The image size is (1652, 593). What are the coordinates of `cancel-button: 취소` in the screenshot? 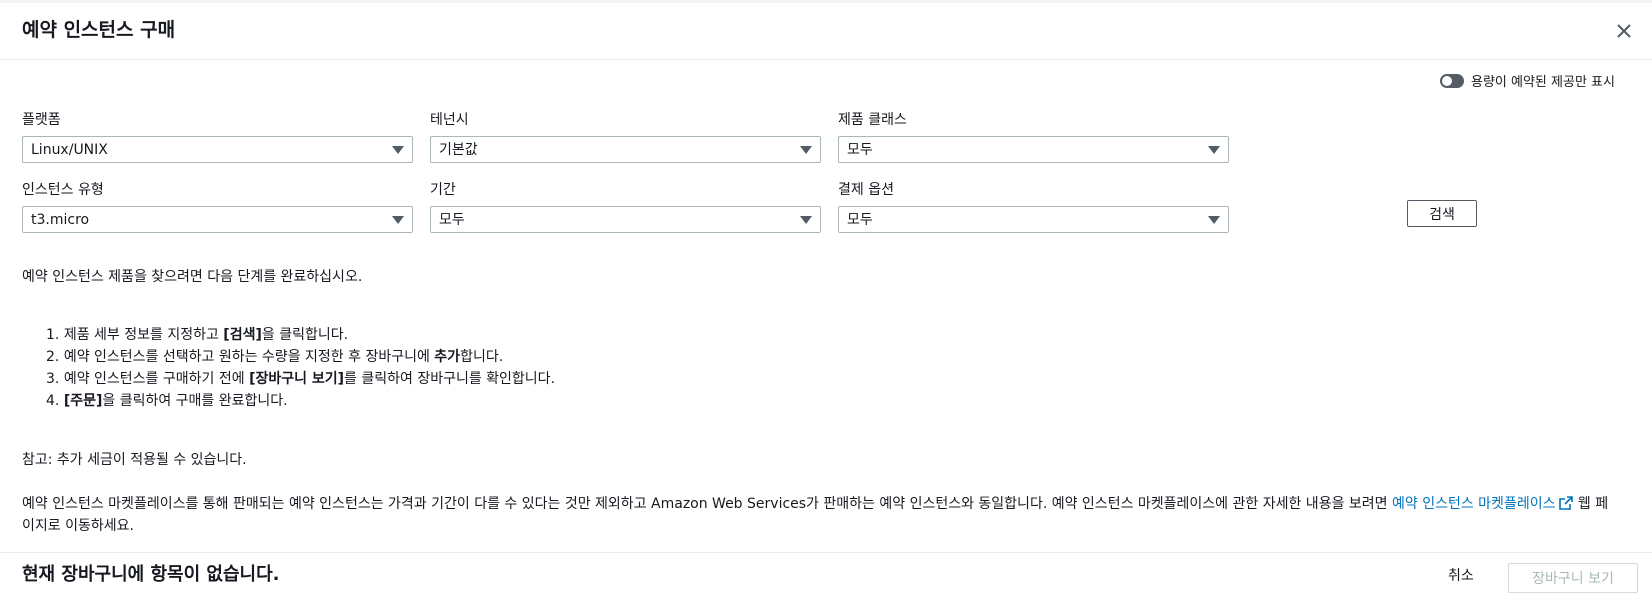 It's located at (1461, 575).